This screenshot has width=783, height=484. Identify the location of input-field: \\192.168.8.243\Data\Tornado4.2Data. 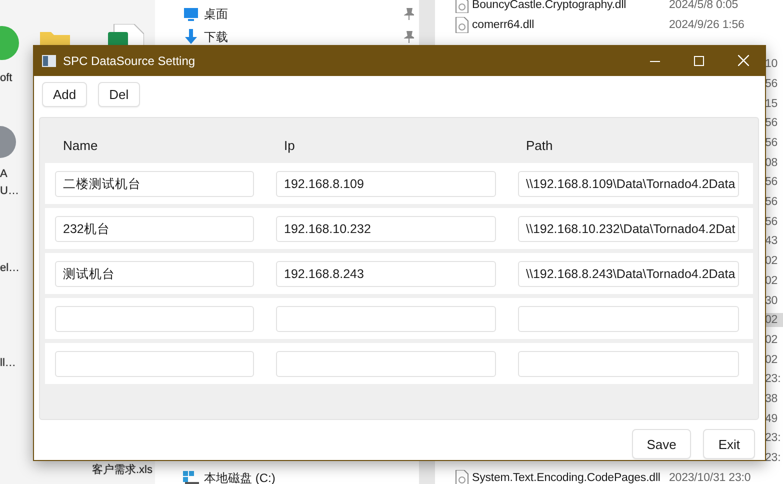
(628, 273).